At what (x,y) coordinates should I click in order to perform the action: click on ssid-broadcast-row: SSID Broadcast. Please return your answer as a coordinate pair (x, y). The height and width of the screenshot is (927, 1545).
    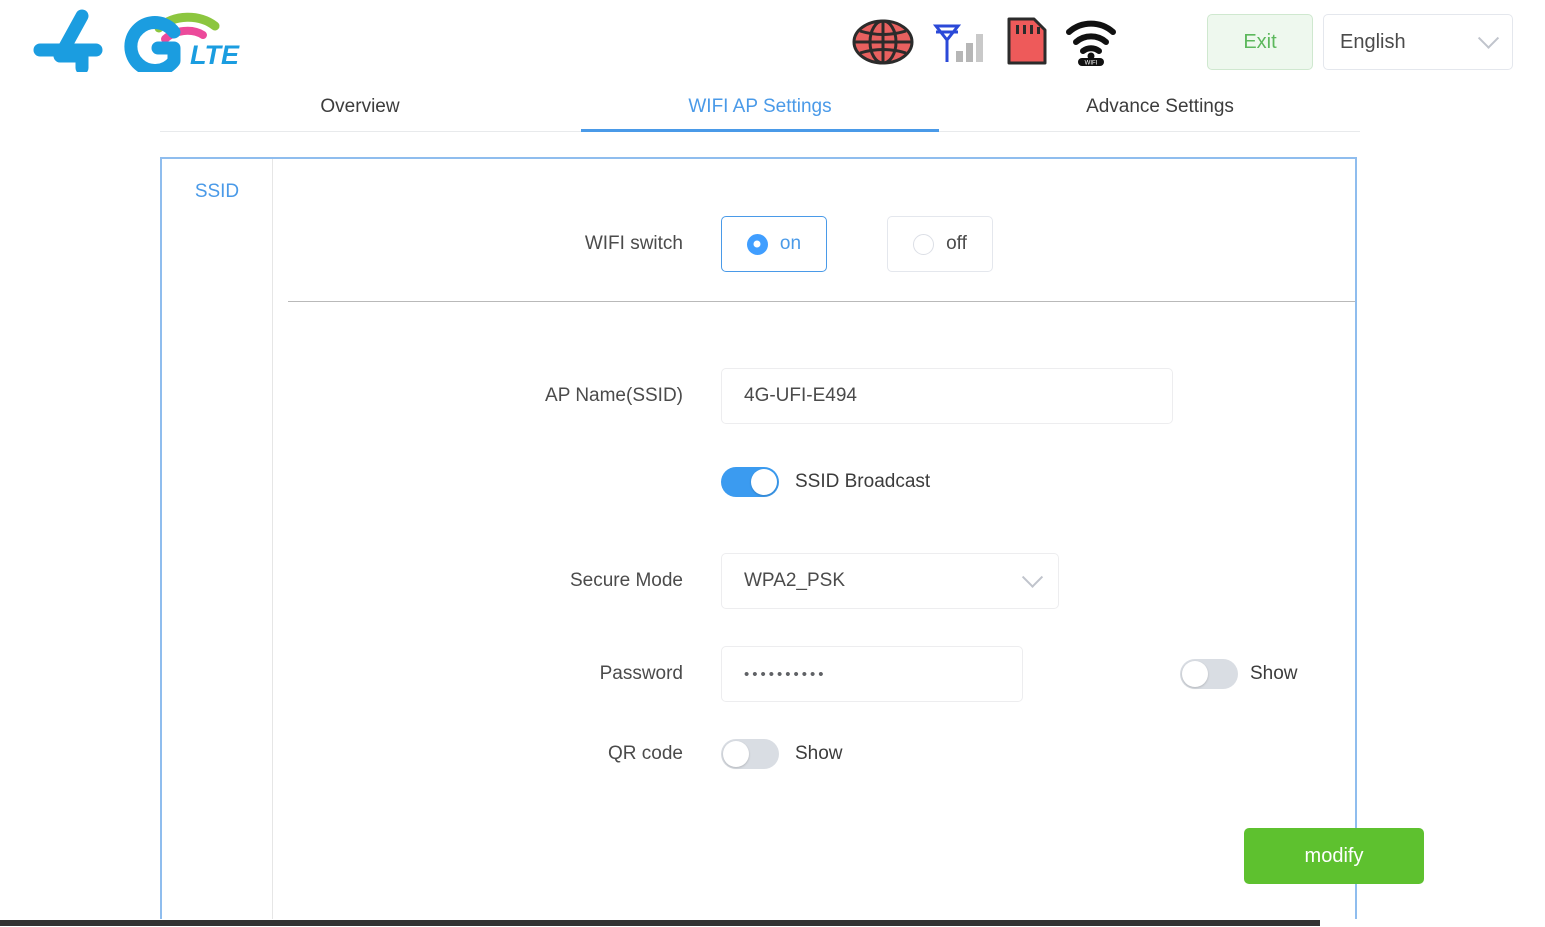
    Looking at the image, I should click on (825, 482).